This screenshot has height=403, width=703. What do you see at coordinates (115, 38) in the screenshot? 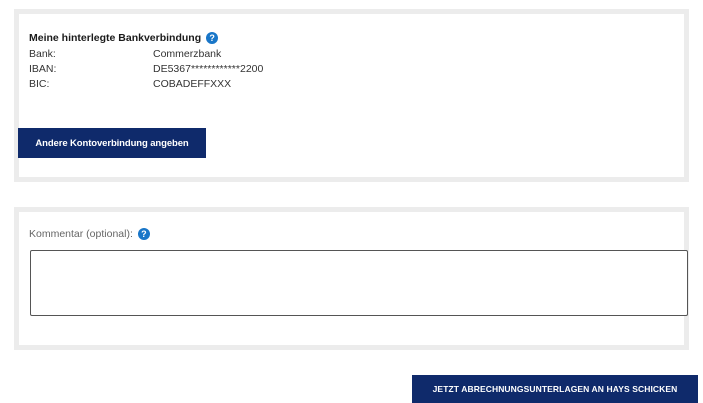
I see `bank-details-title: Meine hinterlegte Bankverbindung` at bounding box center [115, 38].